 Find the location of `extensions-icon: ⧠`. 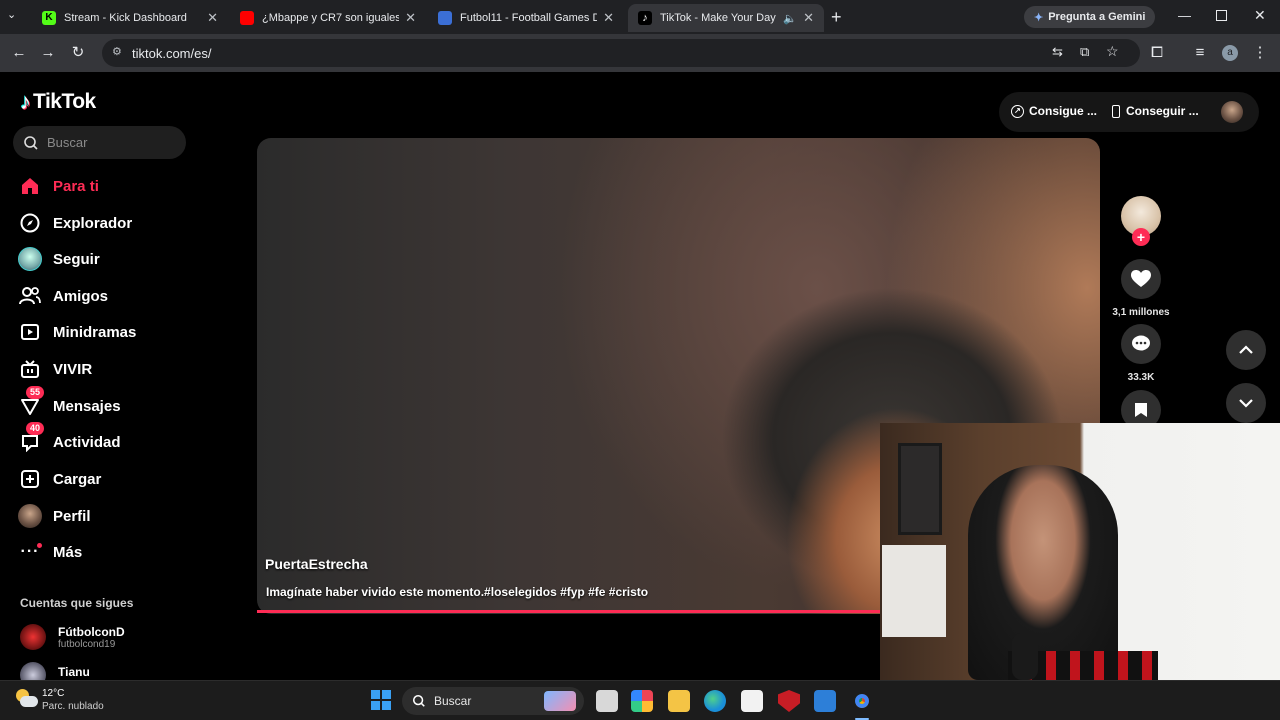

extensions-icon: ⧠ is located at coordinates (1157, 53).